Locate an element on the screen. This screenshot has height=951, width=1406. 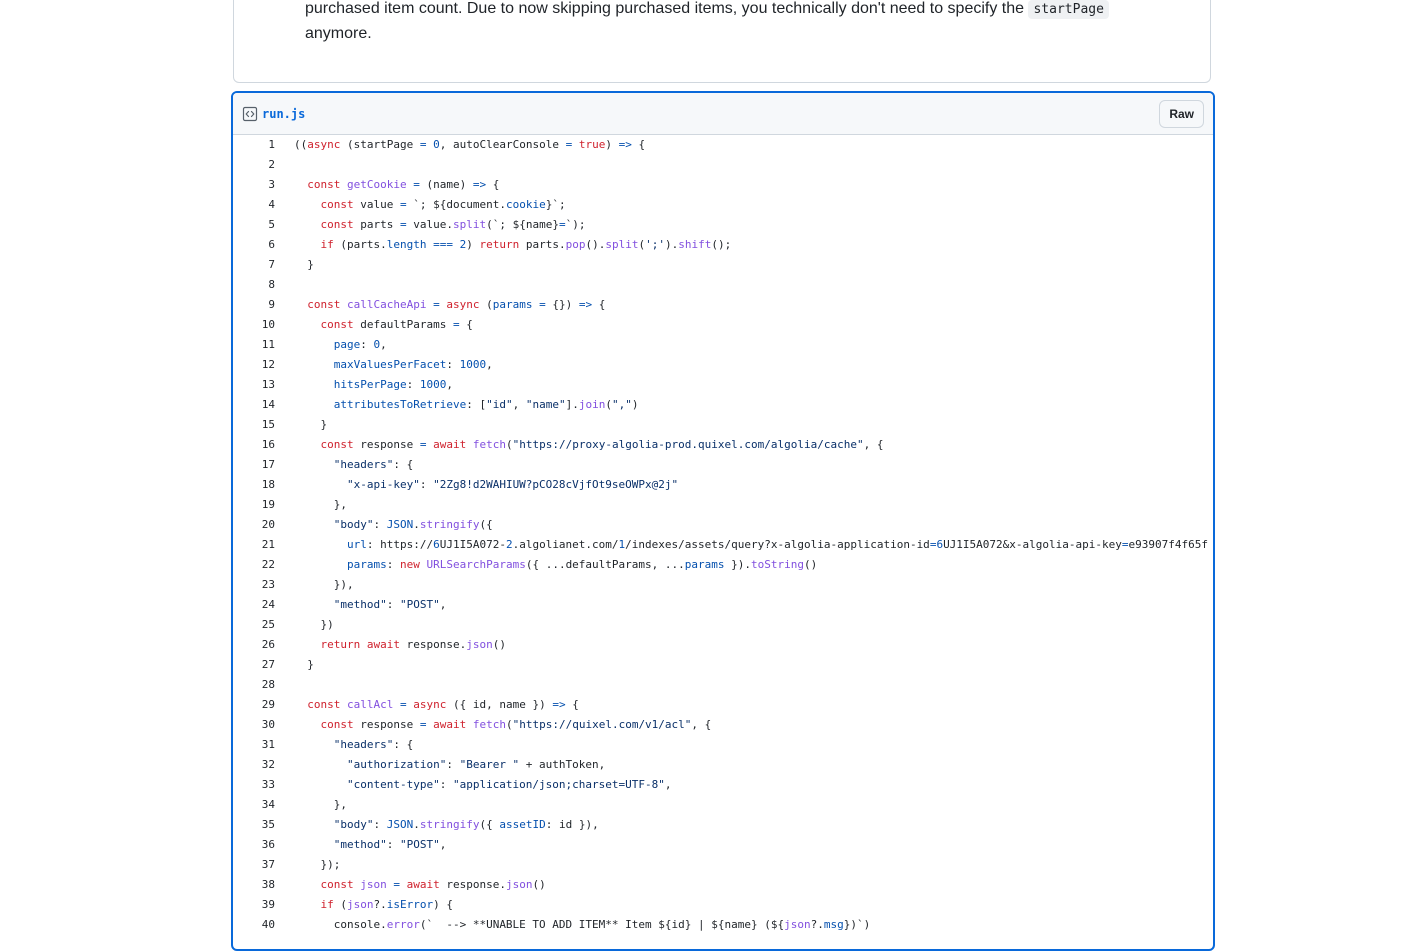
code-line: 2 is located at coordinates (723, 165).